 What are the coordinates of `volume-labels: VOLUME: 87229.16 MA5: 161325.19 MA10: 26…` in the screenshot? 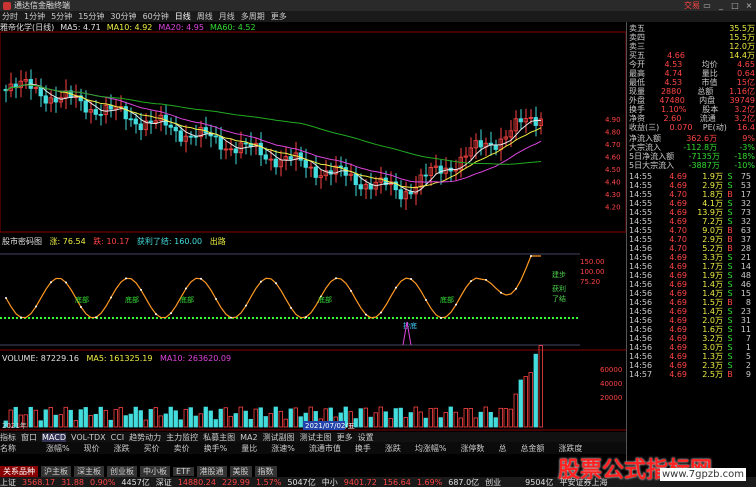 It's located at (119, 358).